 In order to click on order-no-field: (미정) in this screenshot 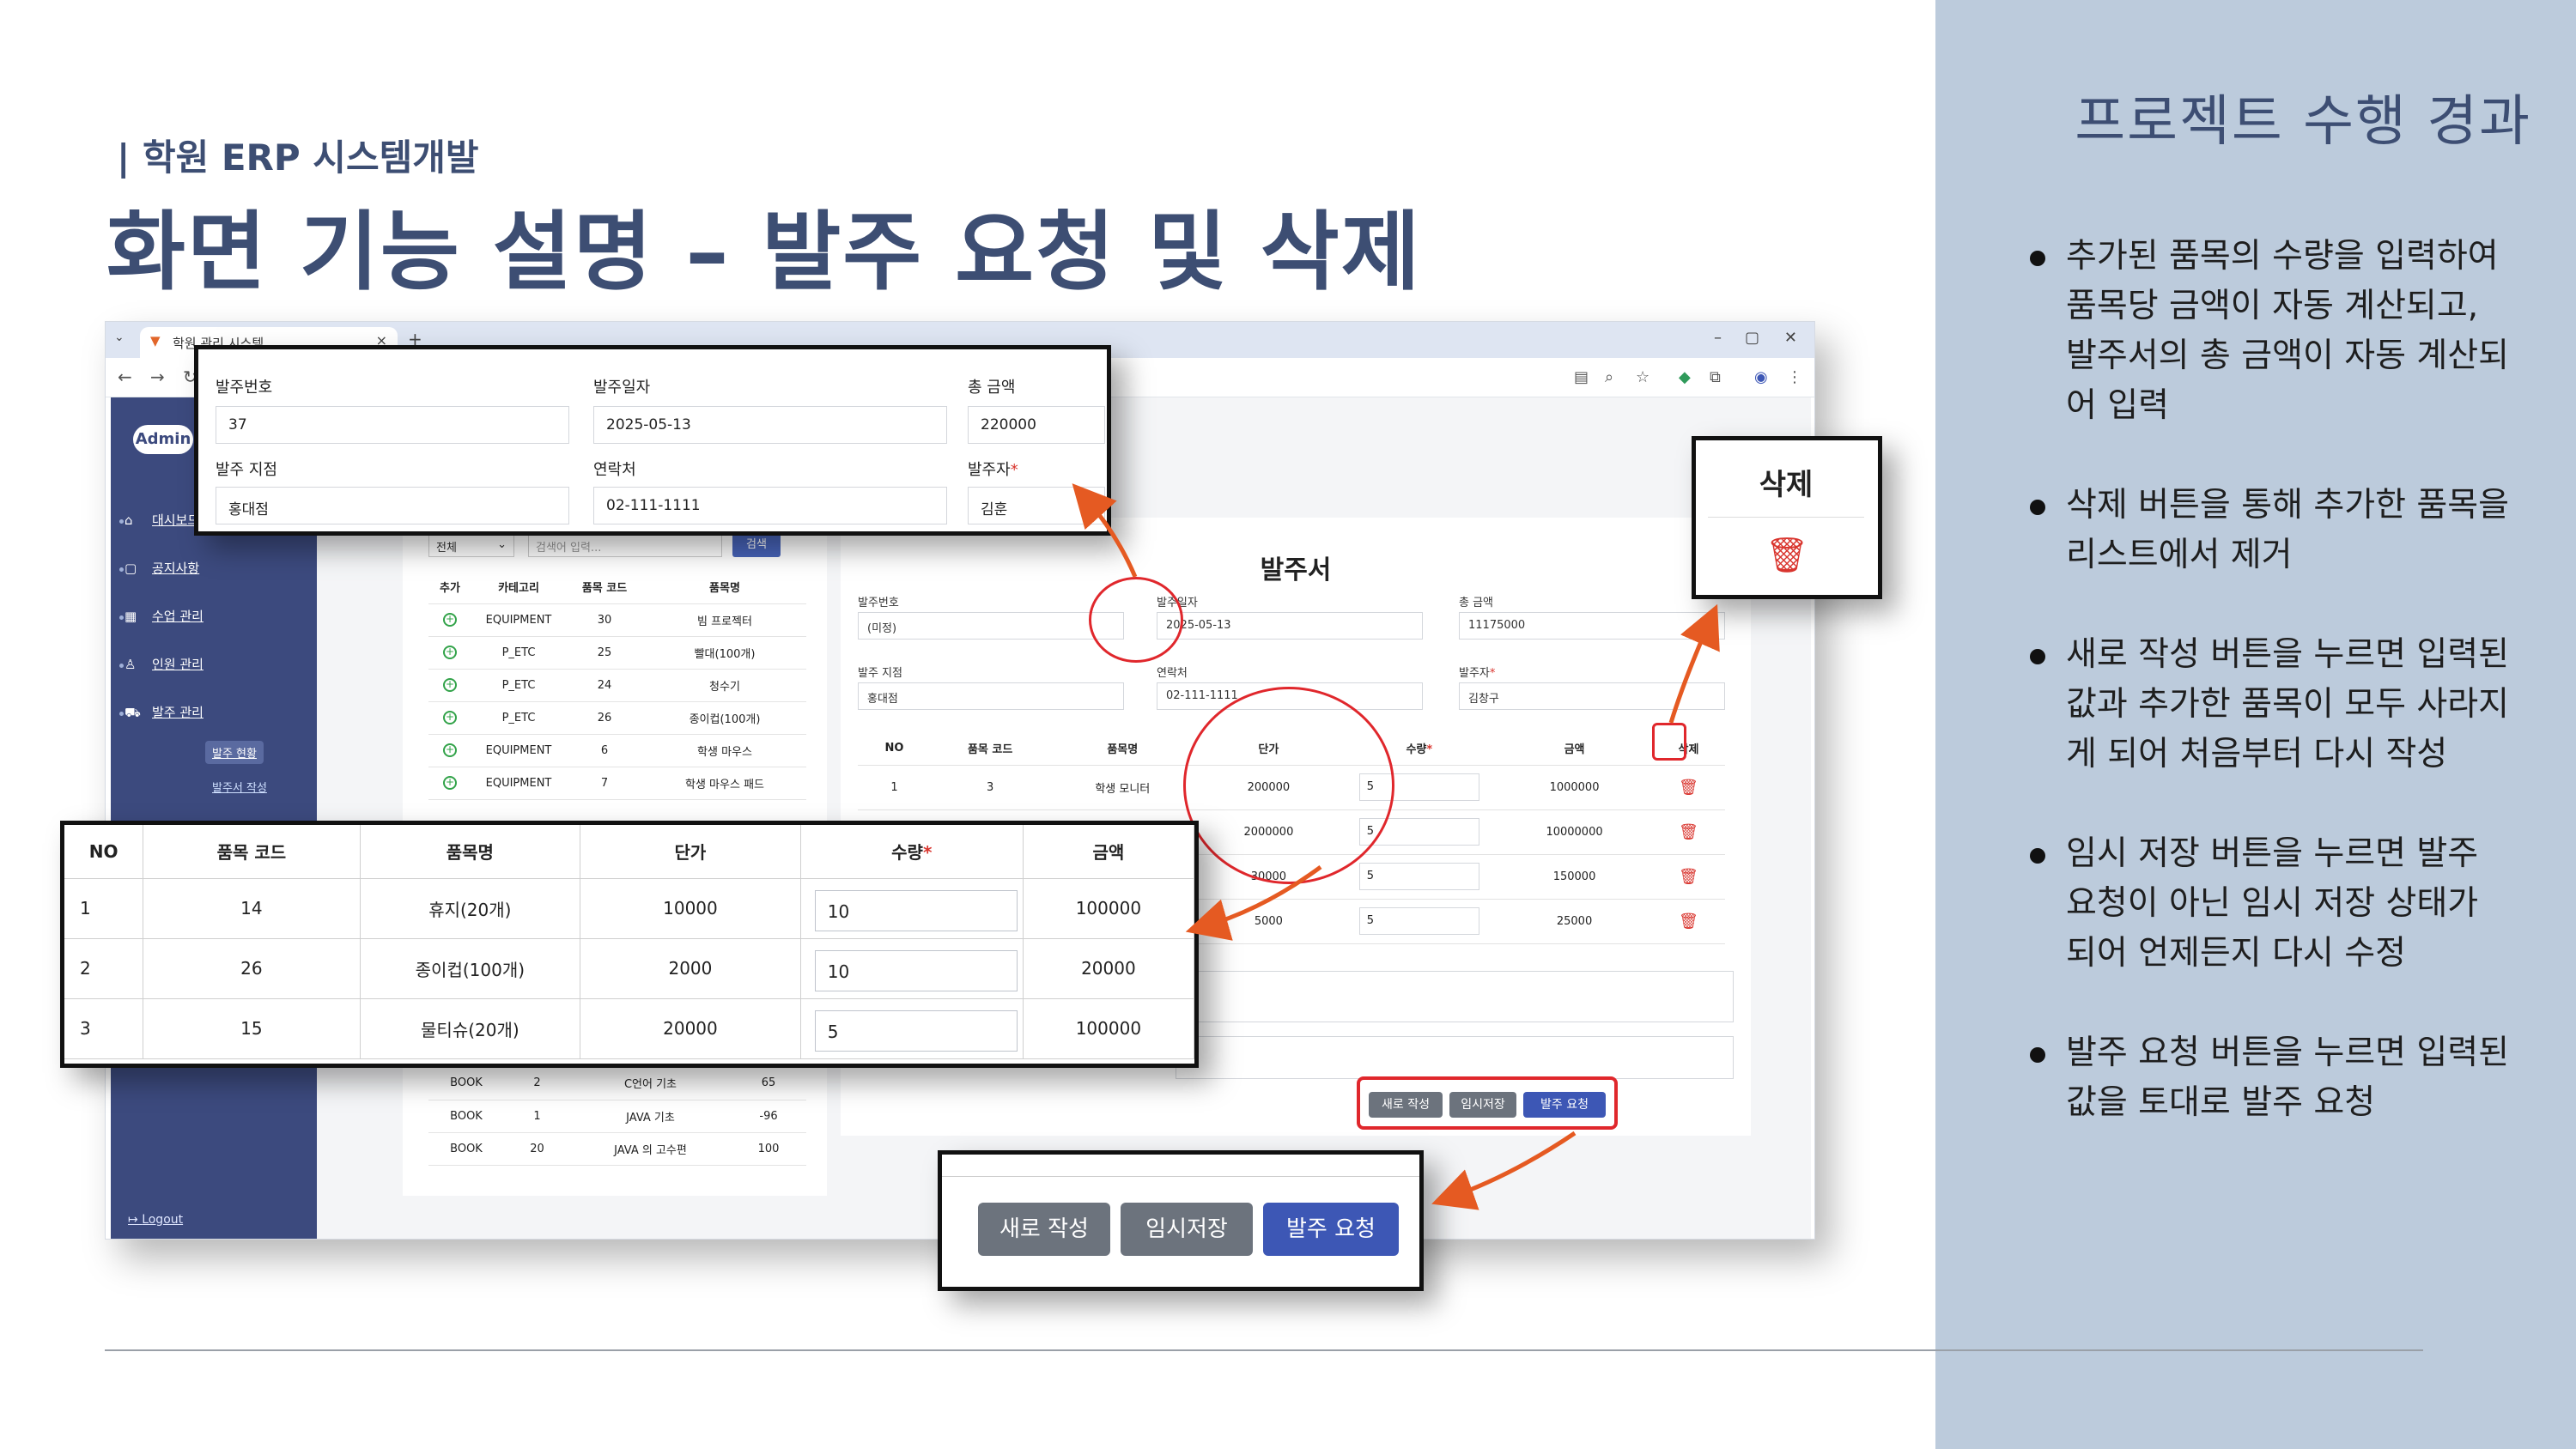, I will do `click(991, 626)`.